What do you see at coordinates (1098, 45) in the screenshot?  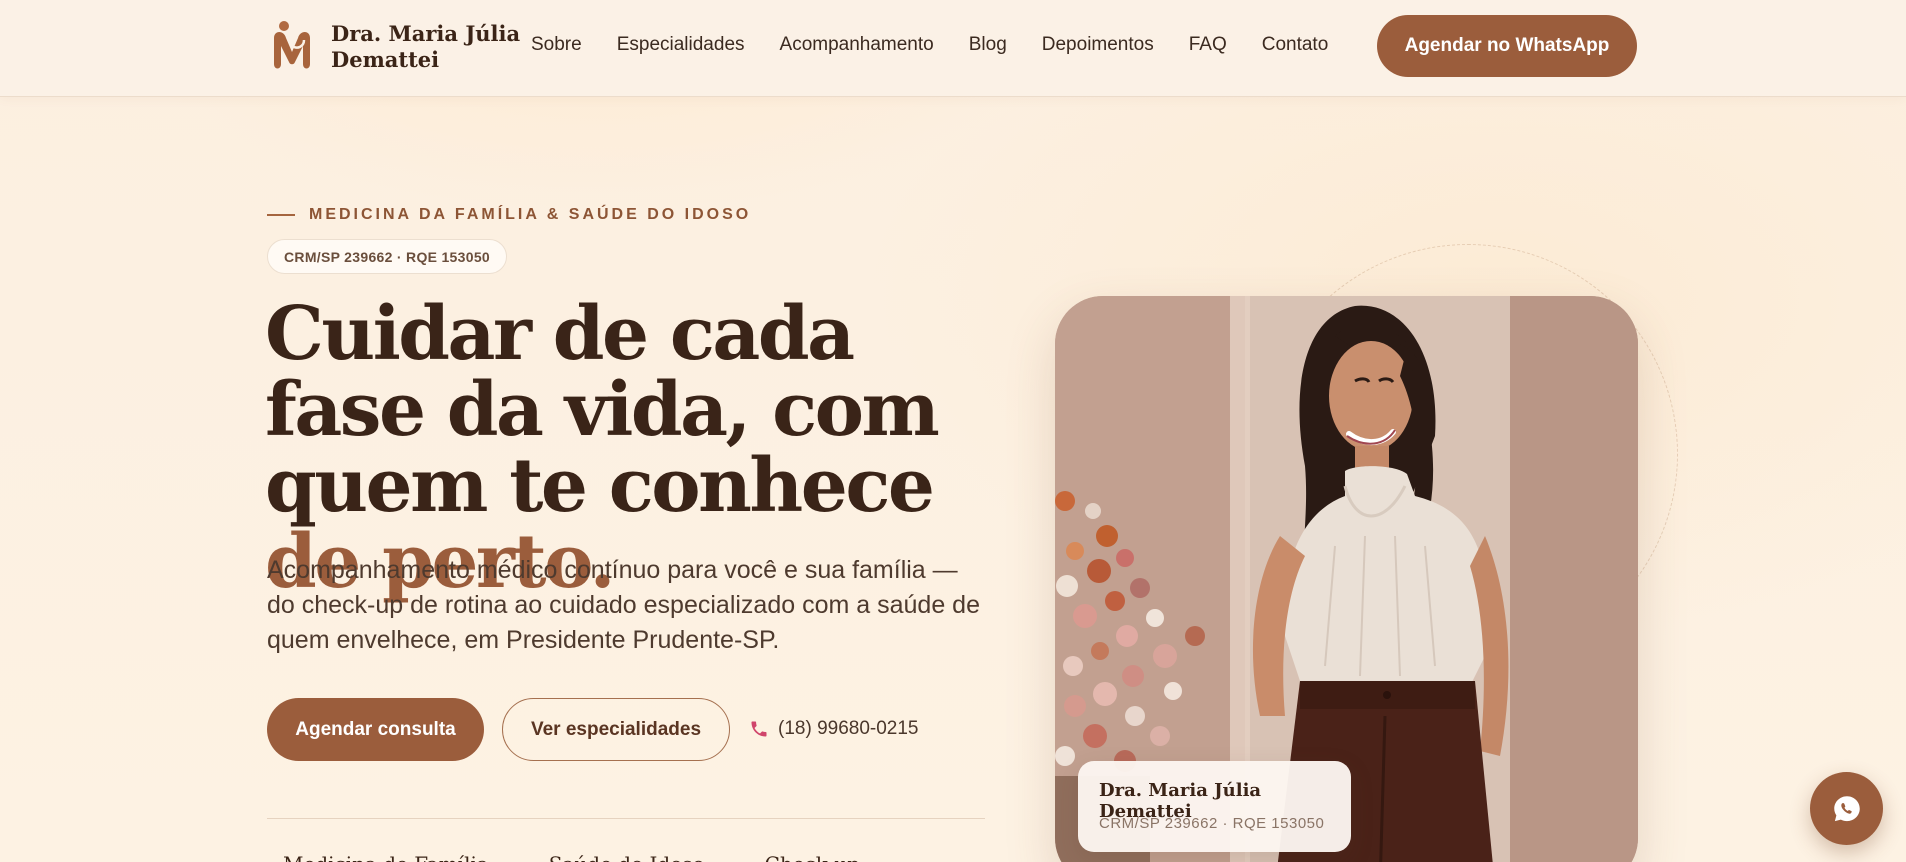 I see `nav-item-depoimentos: Depoimentos` at bounding box center [1098, 45].